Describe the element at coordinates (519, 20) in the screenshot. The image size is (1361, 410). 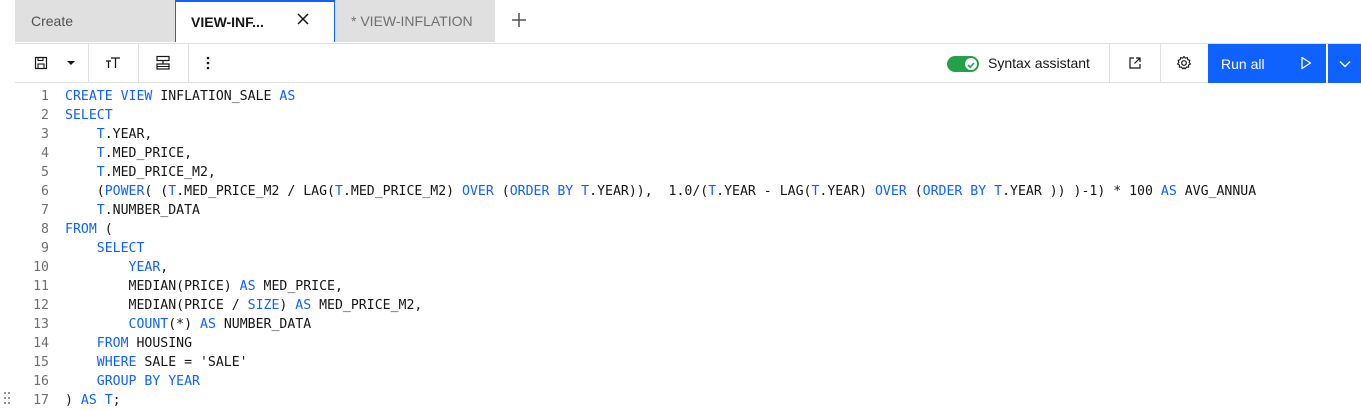
I see `add-icon` at that location.